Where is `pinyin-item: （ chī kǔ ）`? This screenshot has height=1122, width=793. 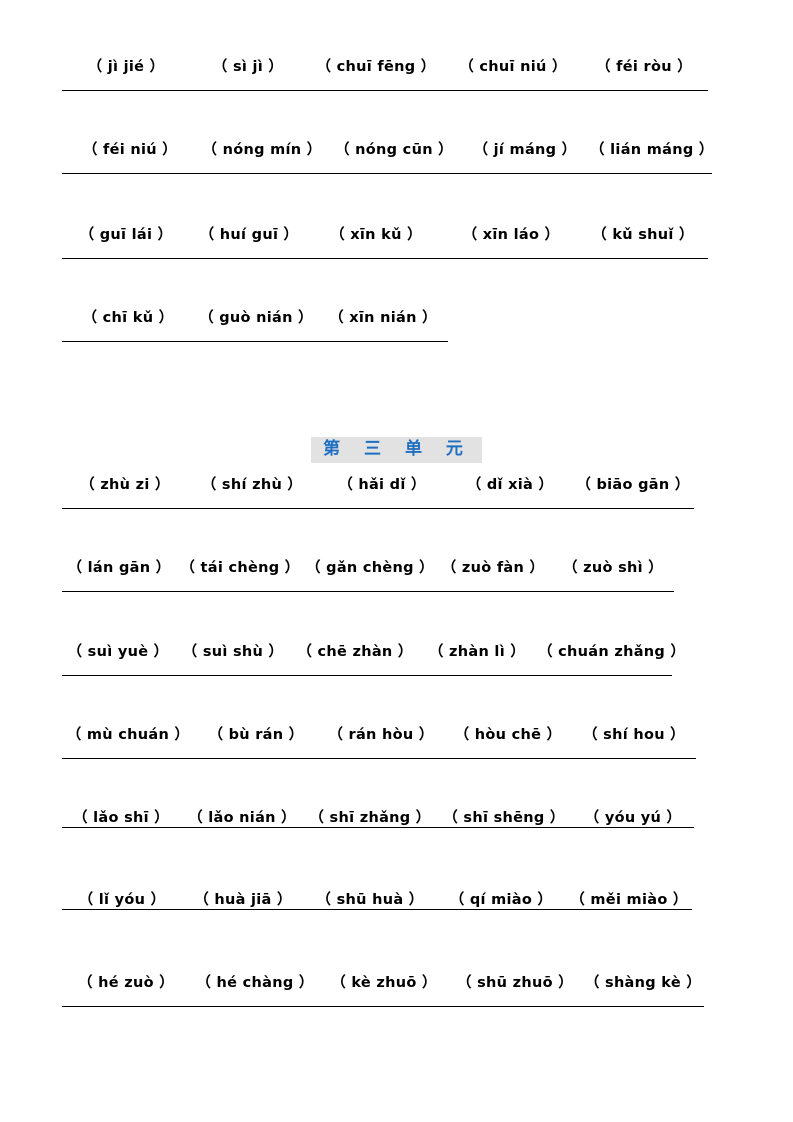
pinyin-item: （ chī kǔ ） is located at coordinates (128, 325).